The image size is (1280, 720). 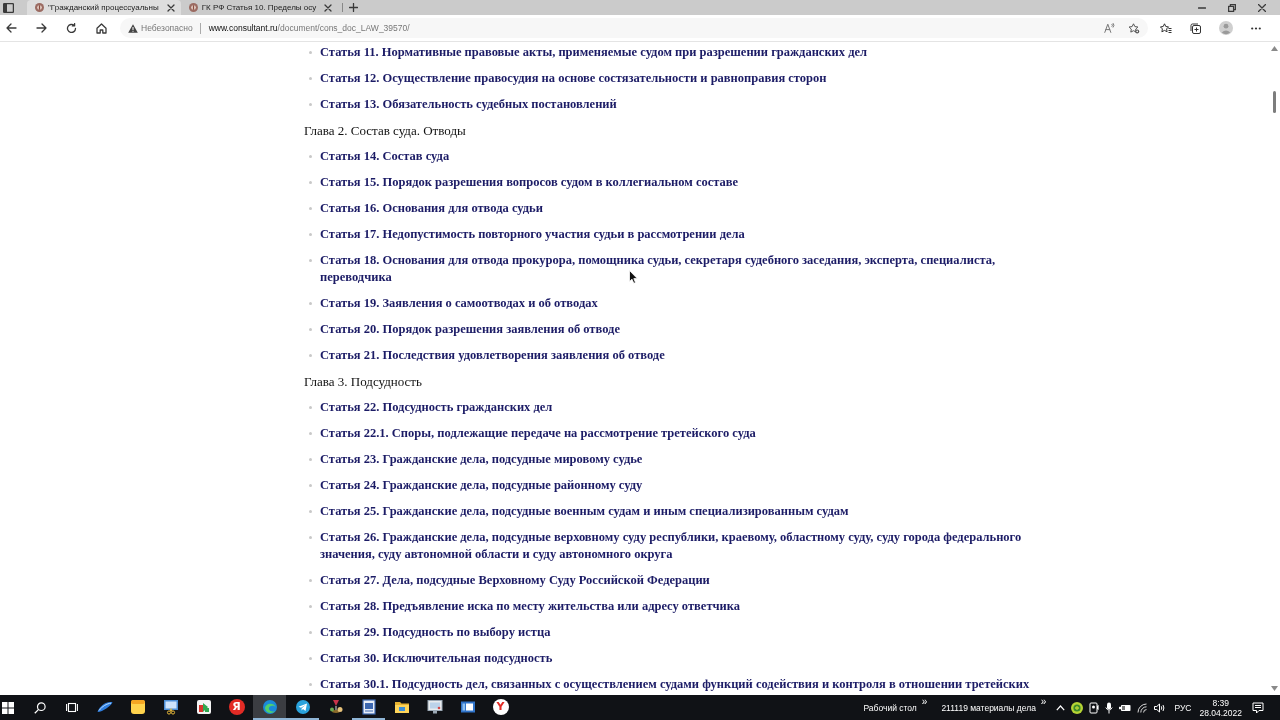 I want to click on read-aloud-icon, so click(x=1109, y=28).